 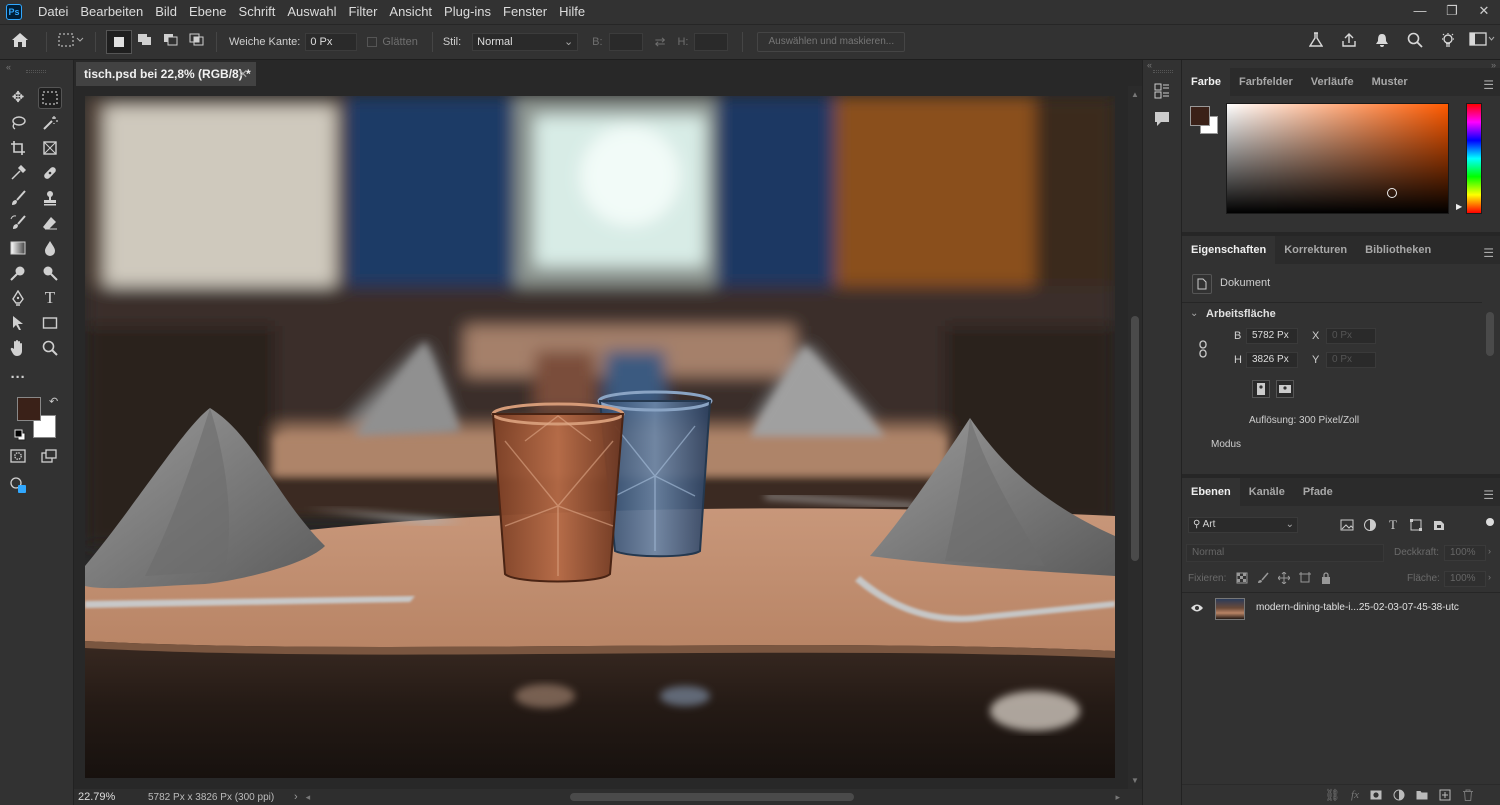 I want to click on frame-tool-icon, so click(x=50, y=148).